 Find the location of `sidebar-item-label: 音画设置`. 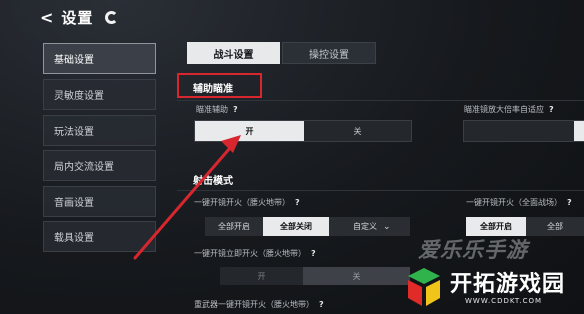

sidebar-item-label: 音画设置 is located at coordinates (74, 203).